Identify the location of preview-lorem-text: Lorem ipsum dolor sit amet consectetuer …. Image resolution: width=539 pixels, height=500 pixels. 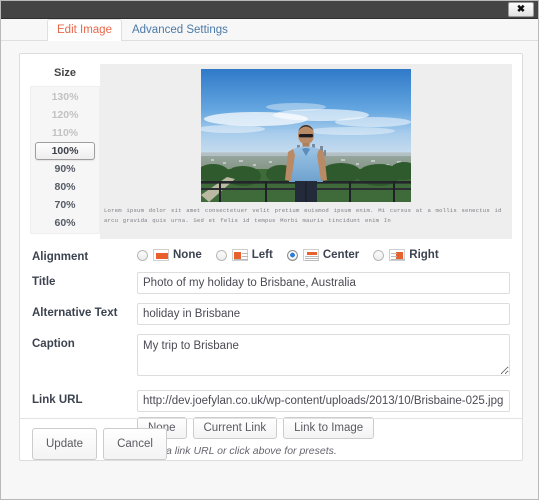
(303, 215).